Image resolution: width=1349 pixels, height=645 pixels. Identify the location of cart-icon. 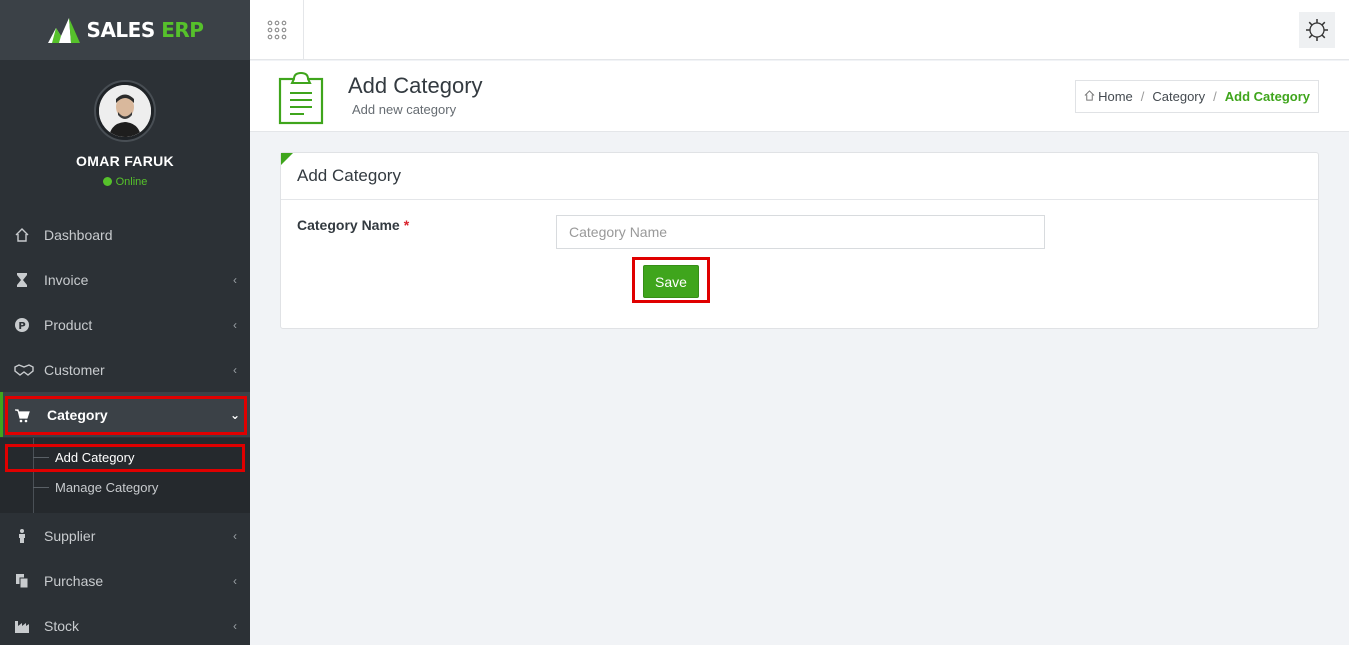
(25, 415).